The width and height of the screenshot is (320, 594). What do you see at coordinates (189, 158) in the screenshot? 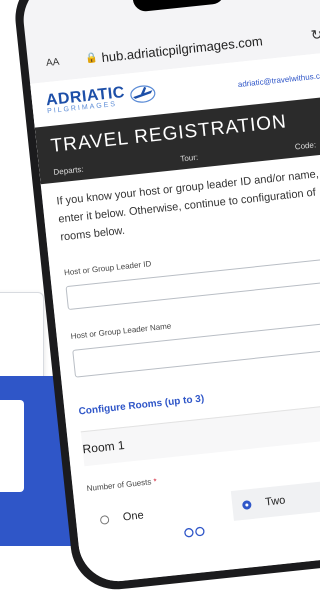
I see `tour-label: Tour:` at bounding box center [189, 158].